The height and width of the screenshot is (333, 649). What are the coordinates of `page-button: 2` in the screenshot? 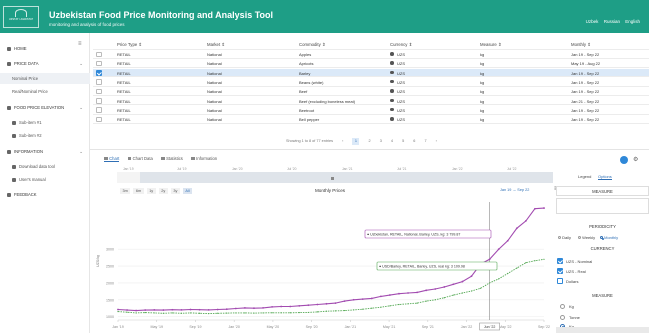 It's located at (370, 141).